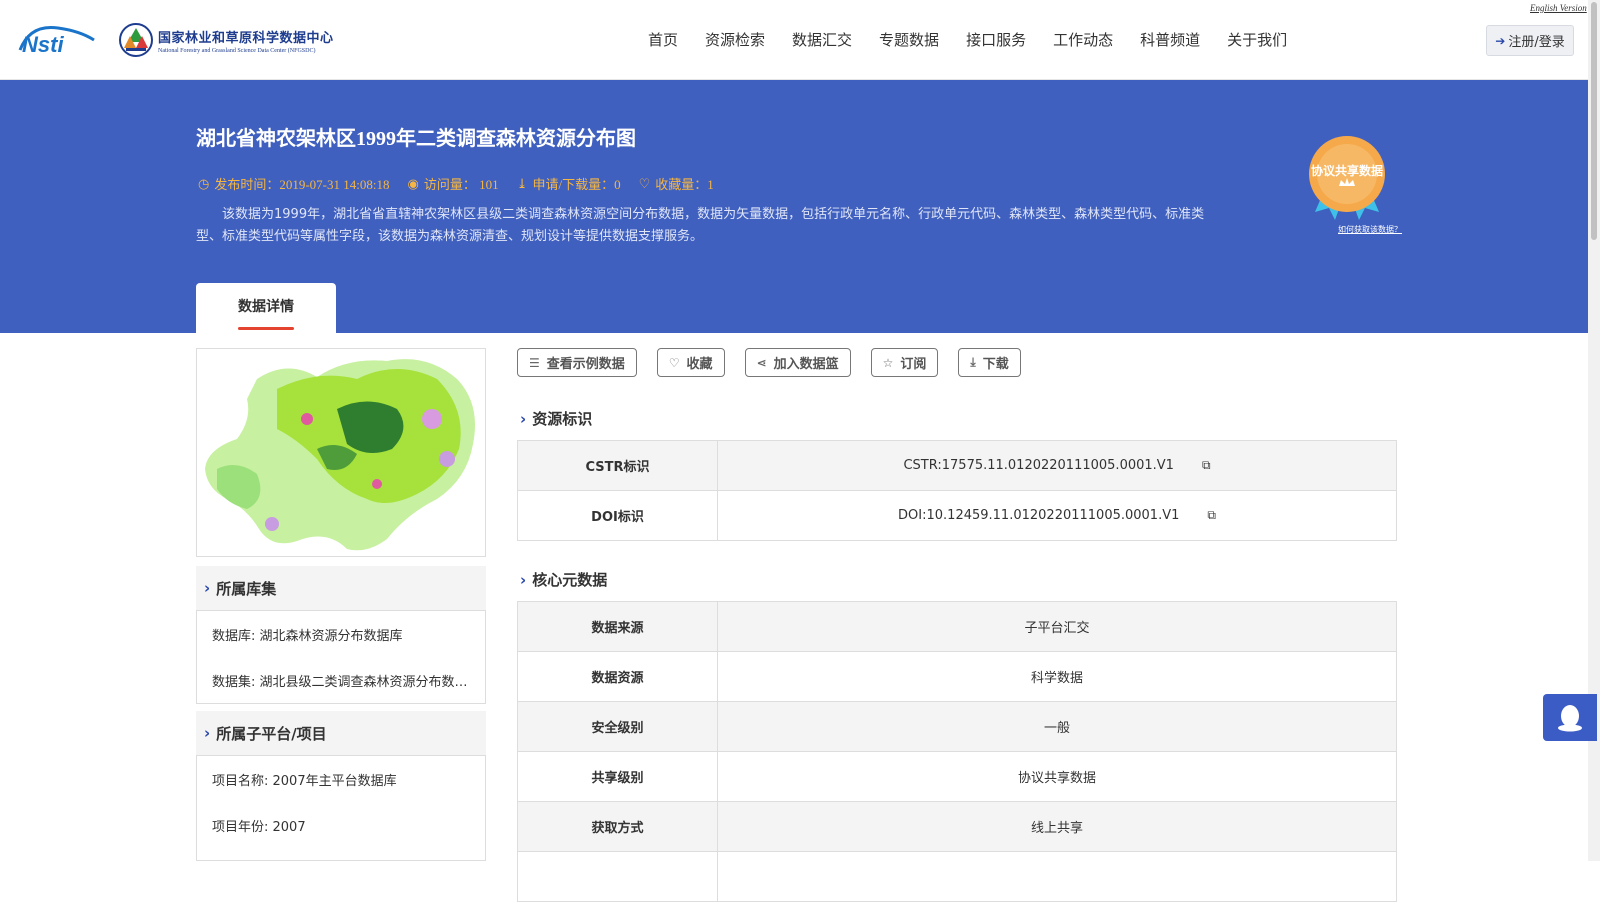 The image size is (1600, 902). I want to click on customer-service-button, so click(1570, 717).